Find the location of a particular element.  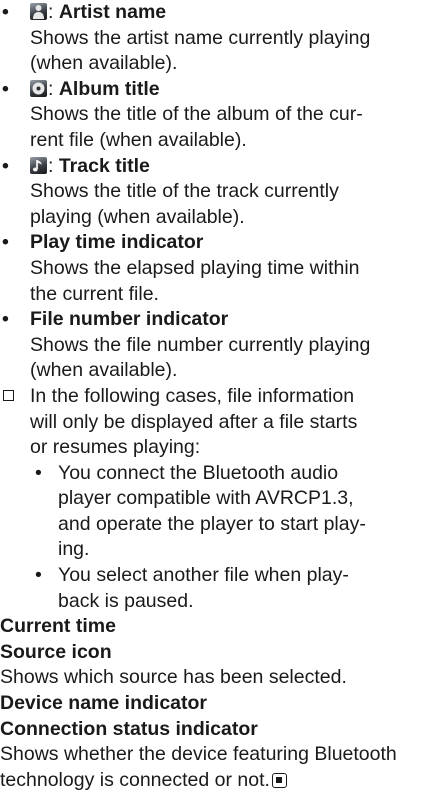

item-label: Artist name is located at coordinates (112, 12).